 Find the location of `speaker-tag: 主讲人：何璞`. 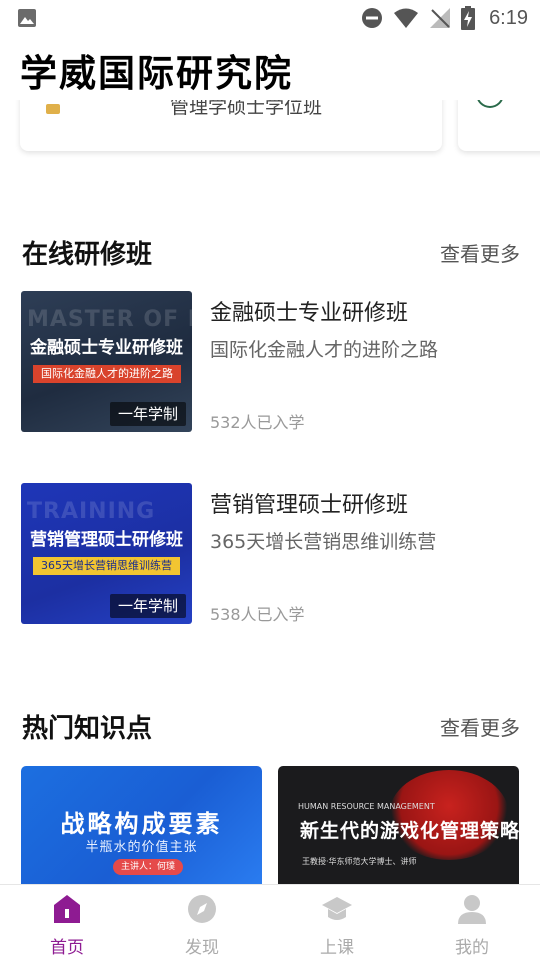

speaker-tag: 主讲人：何璞 is located at coordinates (148, 867).